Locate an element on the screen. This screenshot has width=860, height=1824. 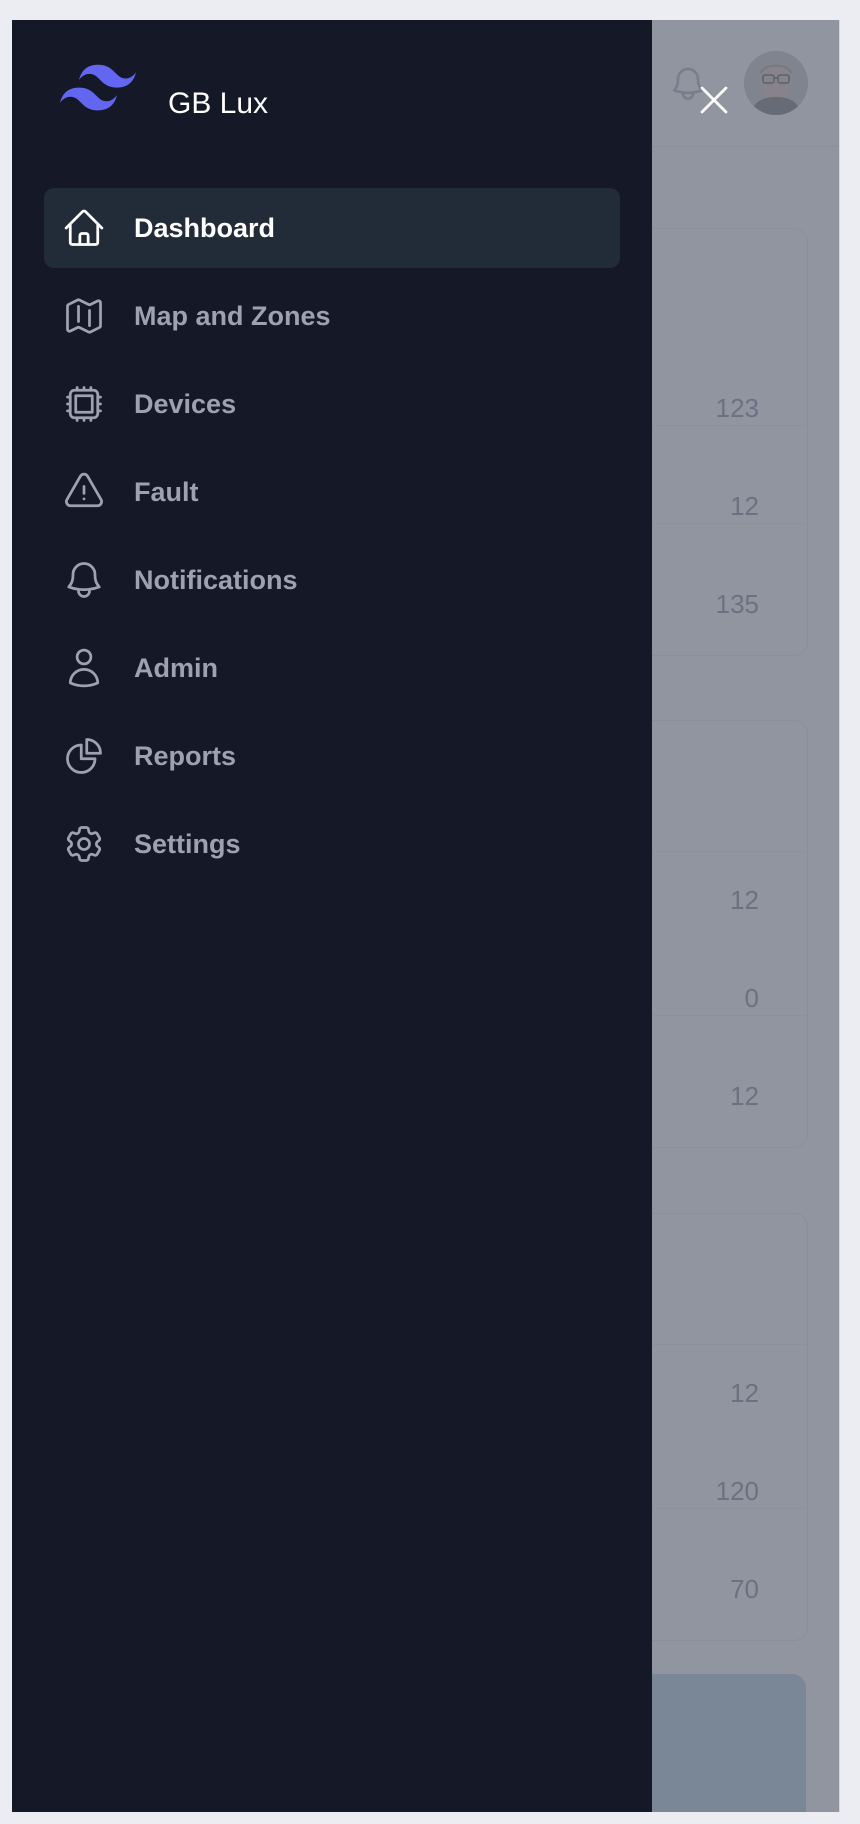
sidebar-item-settings: Settings is located at coordinates (332, 844).